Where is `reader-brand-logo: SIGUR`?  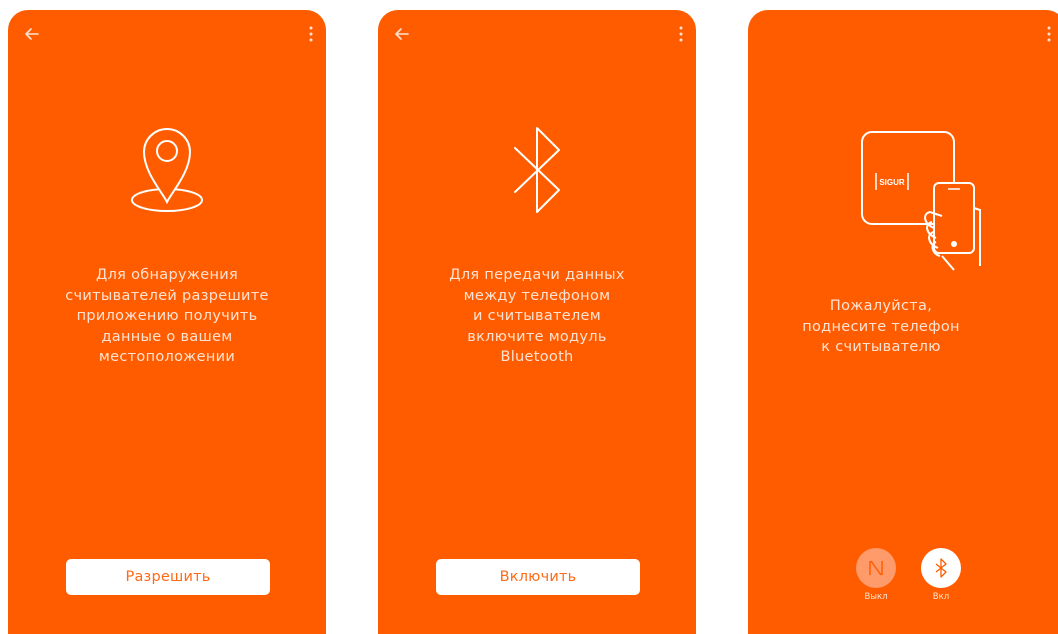
reader-brand-logo: SIGUR is located at coordinates (892, 182).